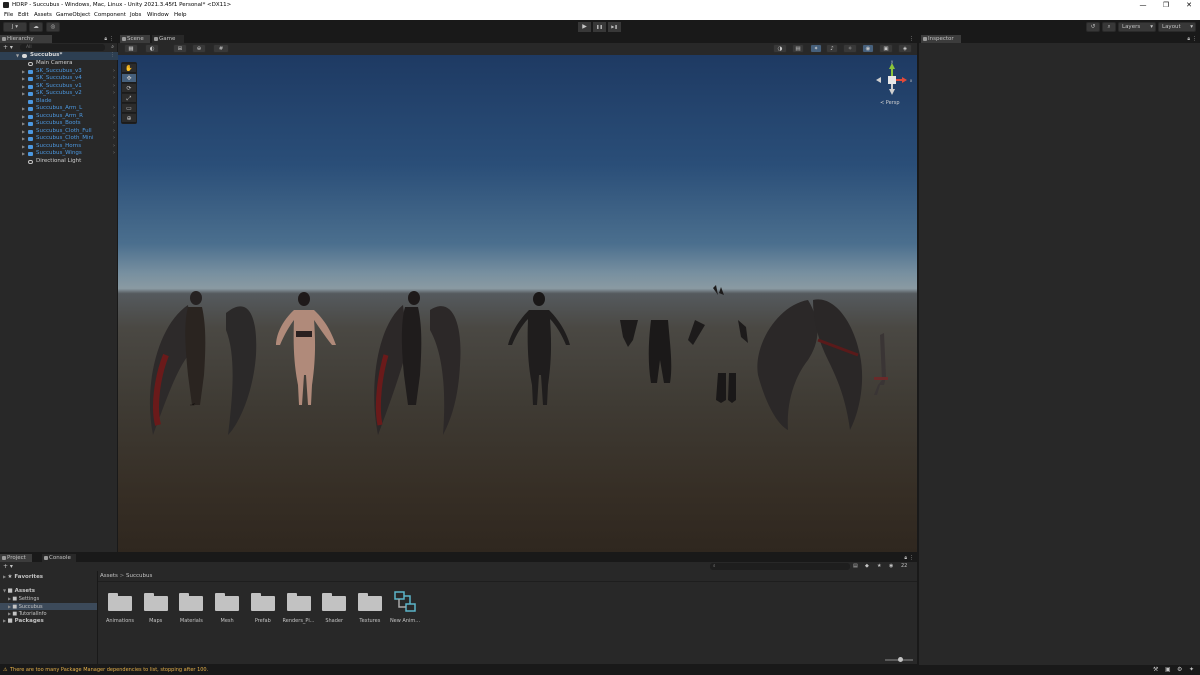 The image size is (1200, 675). I want to click on splitter, so click(97, 617).